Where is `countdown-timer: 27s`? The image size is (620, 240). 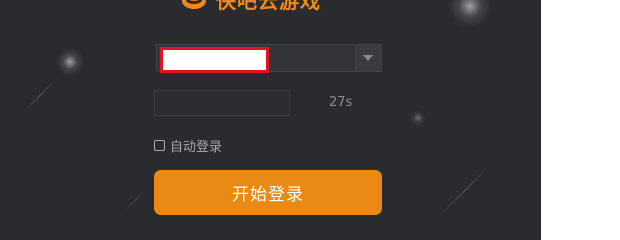
countdown-timer: 27s is located at coordinates (341, 102).